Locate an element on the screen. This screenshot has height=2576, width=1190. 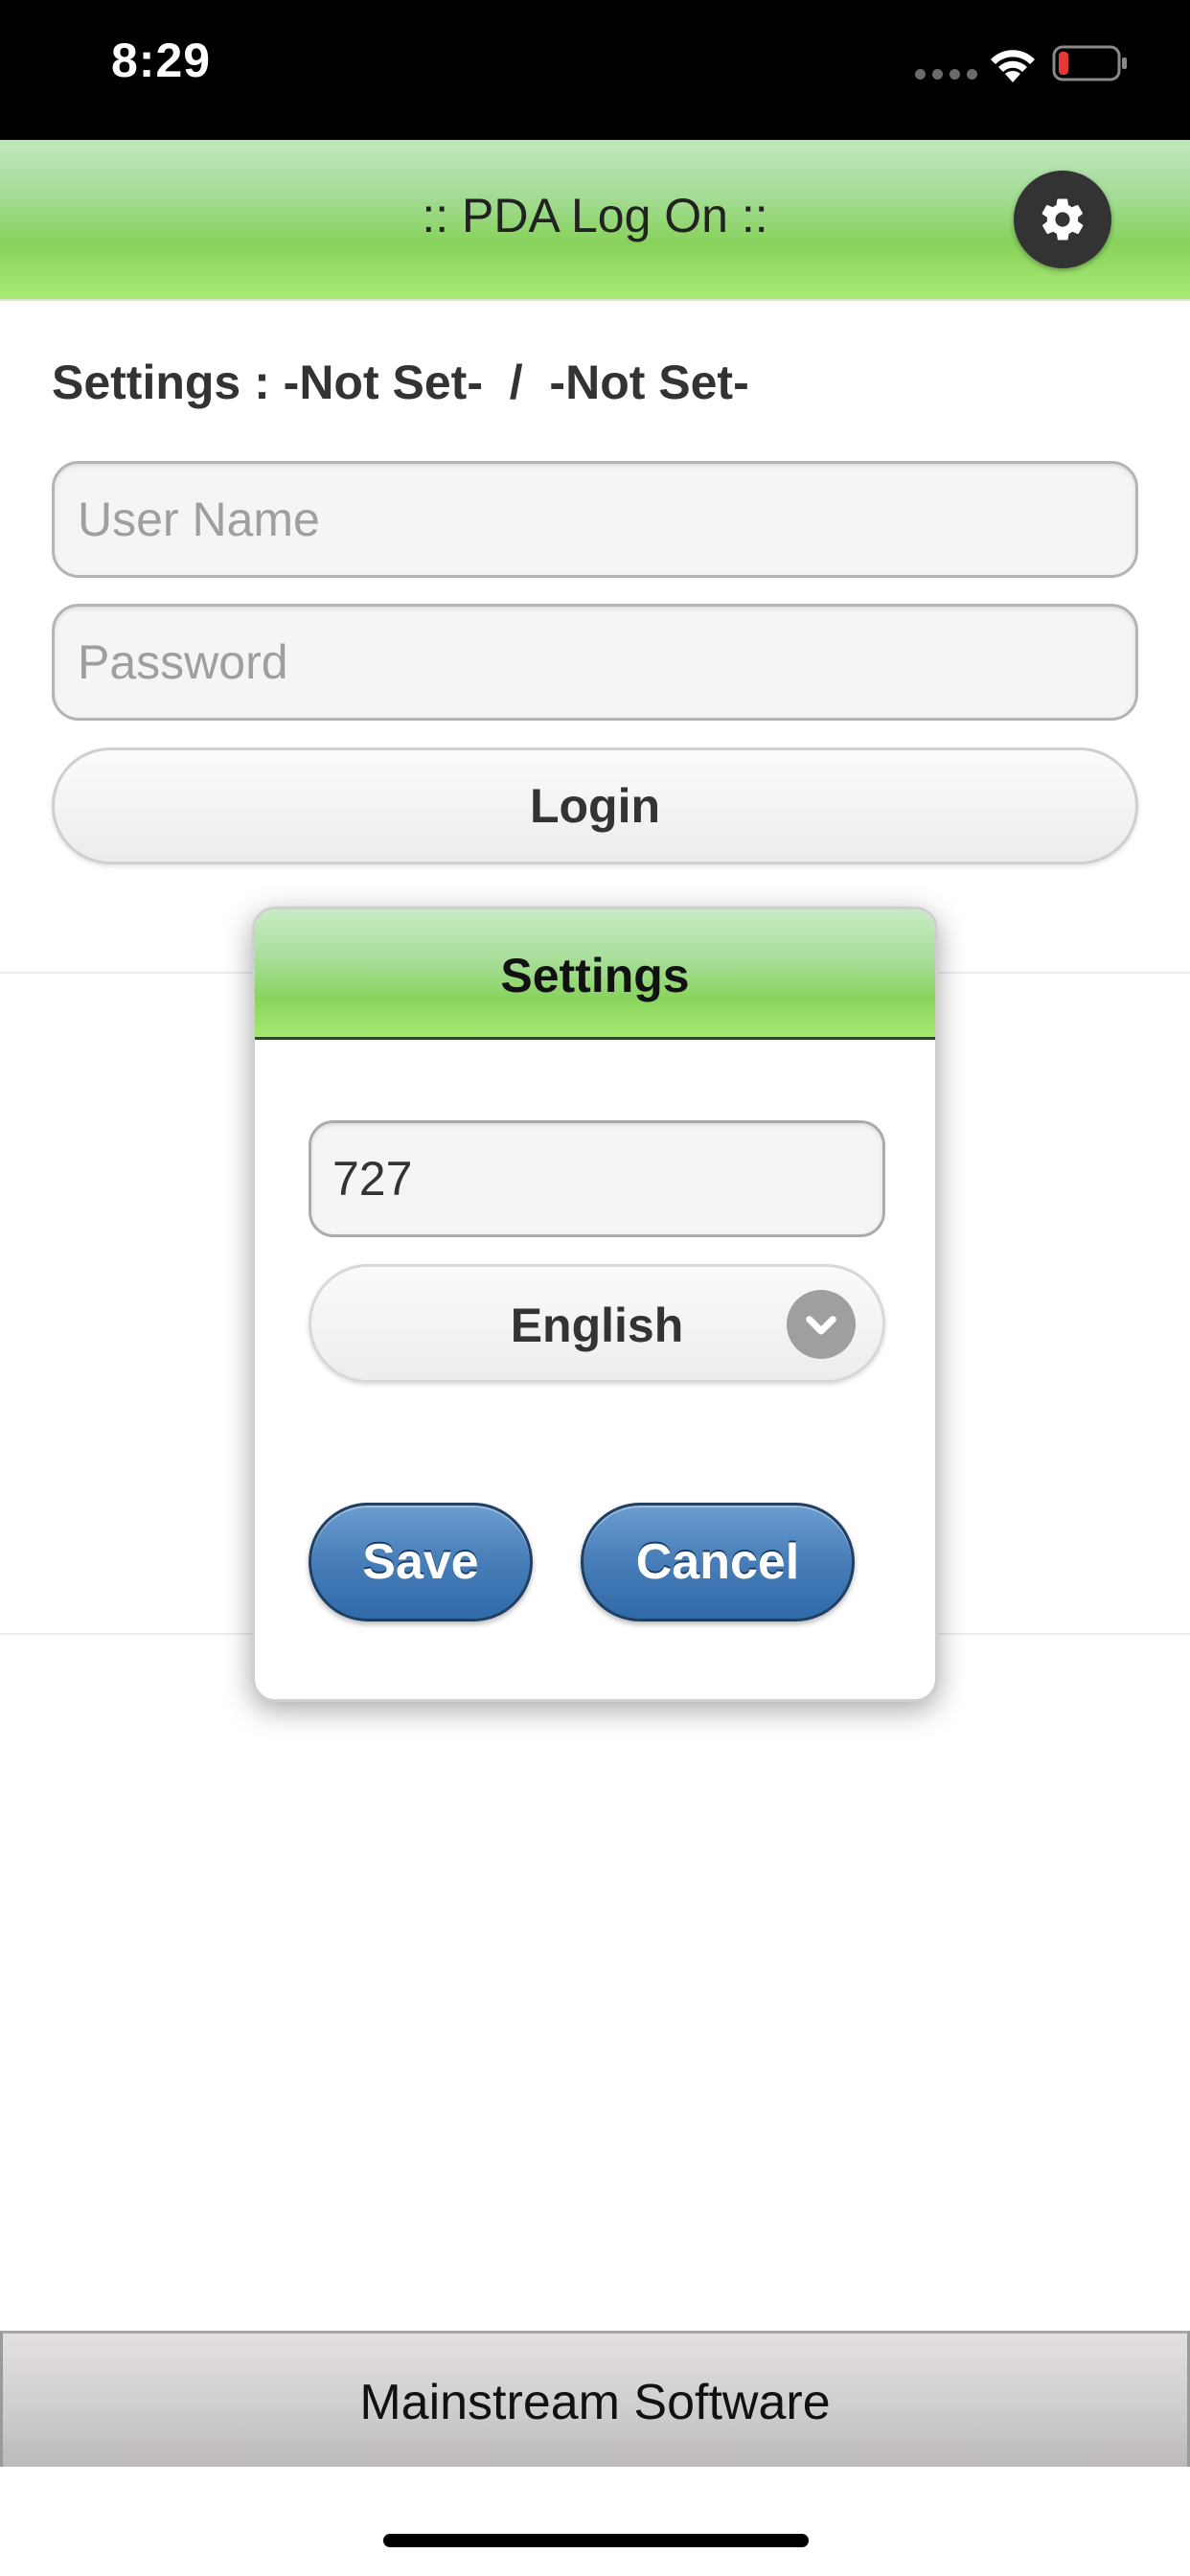
app-footer: Mainstream Software is located at coordinates (595, 2399).